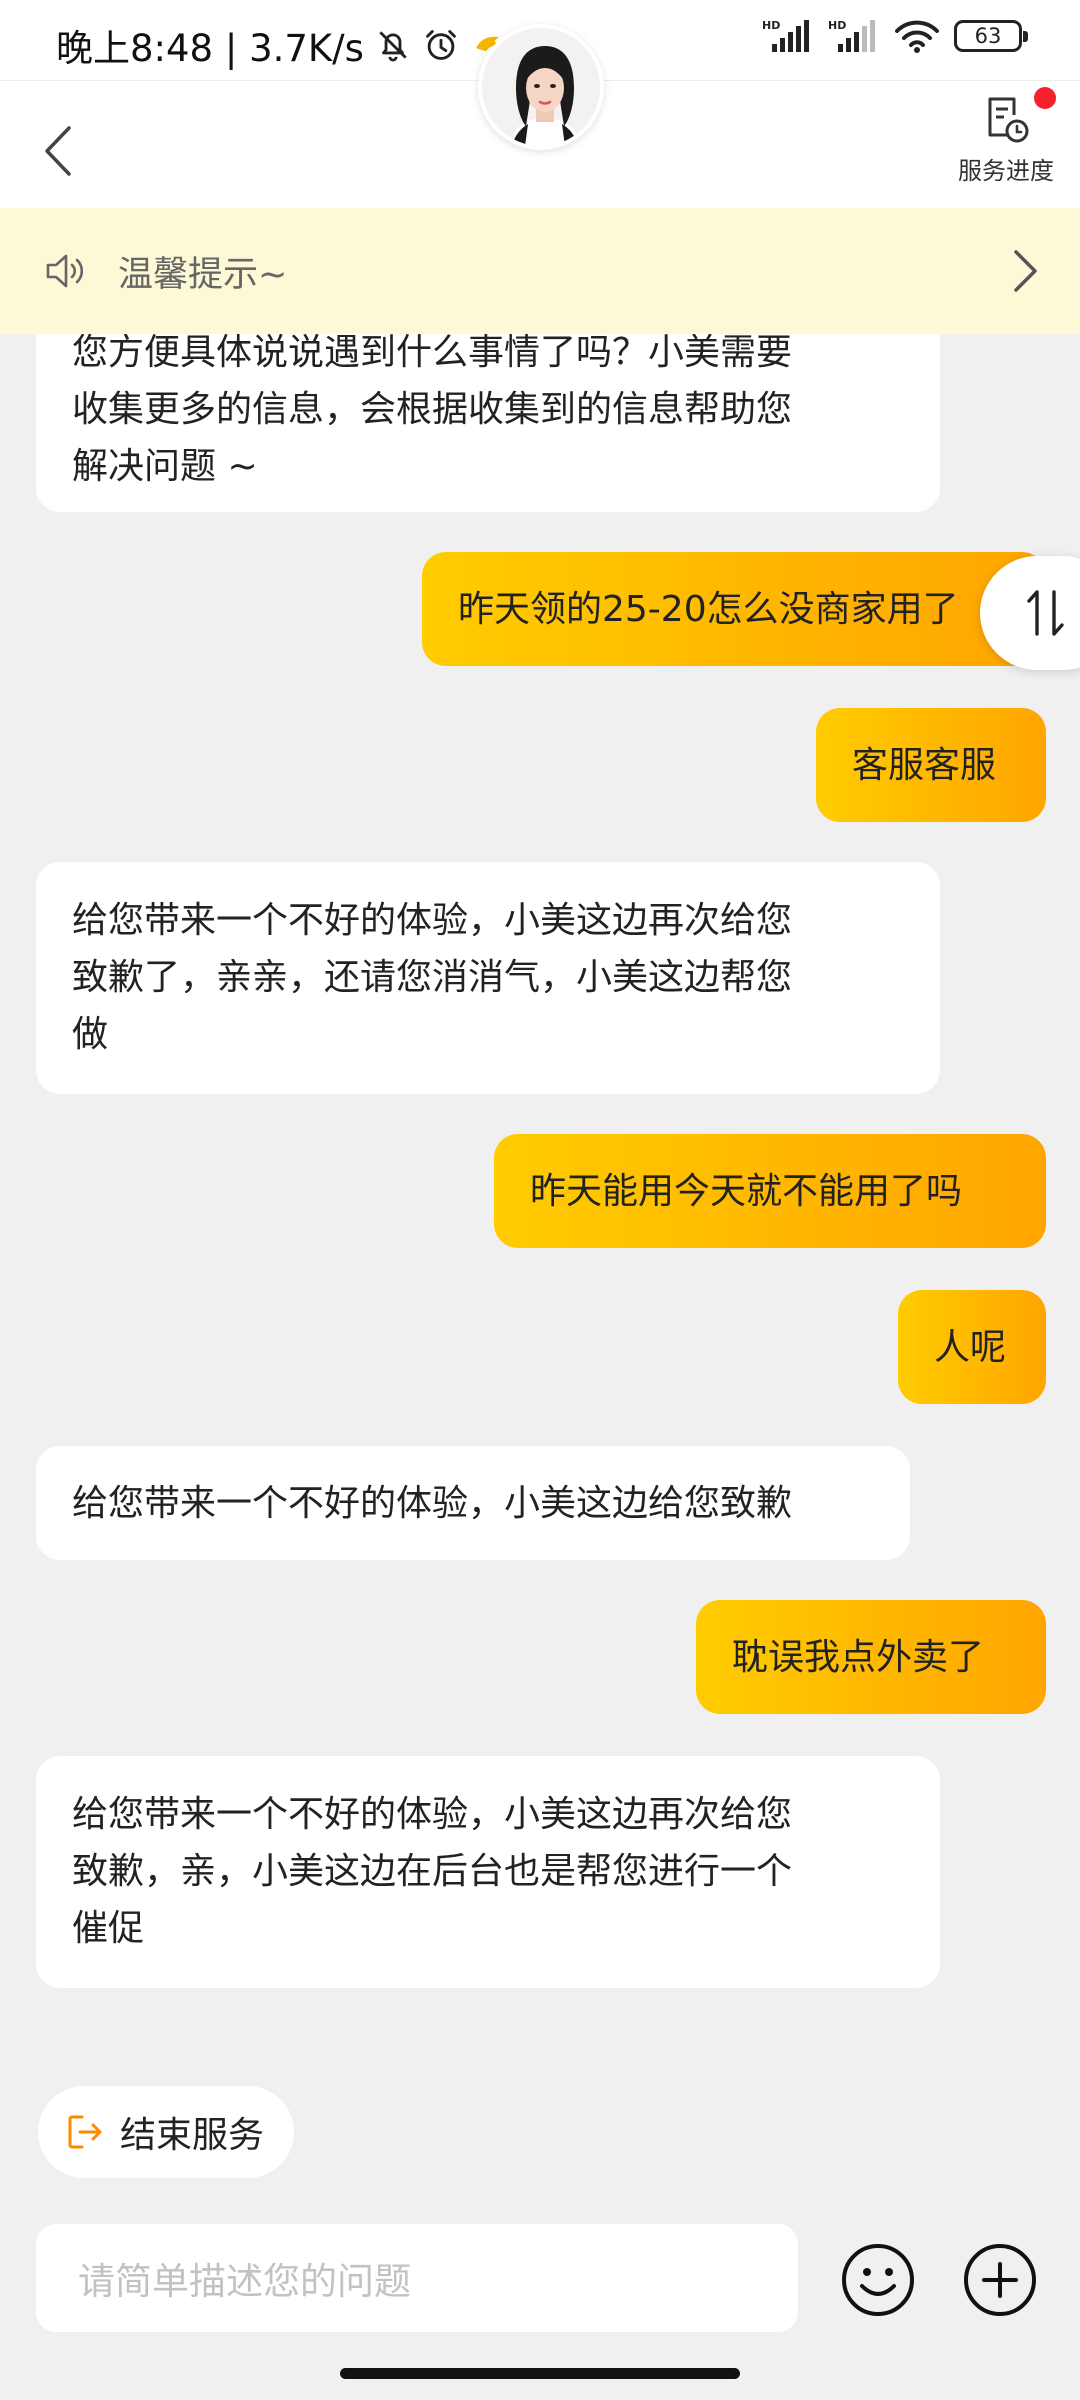  Describe the element at coordinates (771, 25) in the screenshot. I see `signal-hd-1-label: HD` at that location.